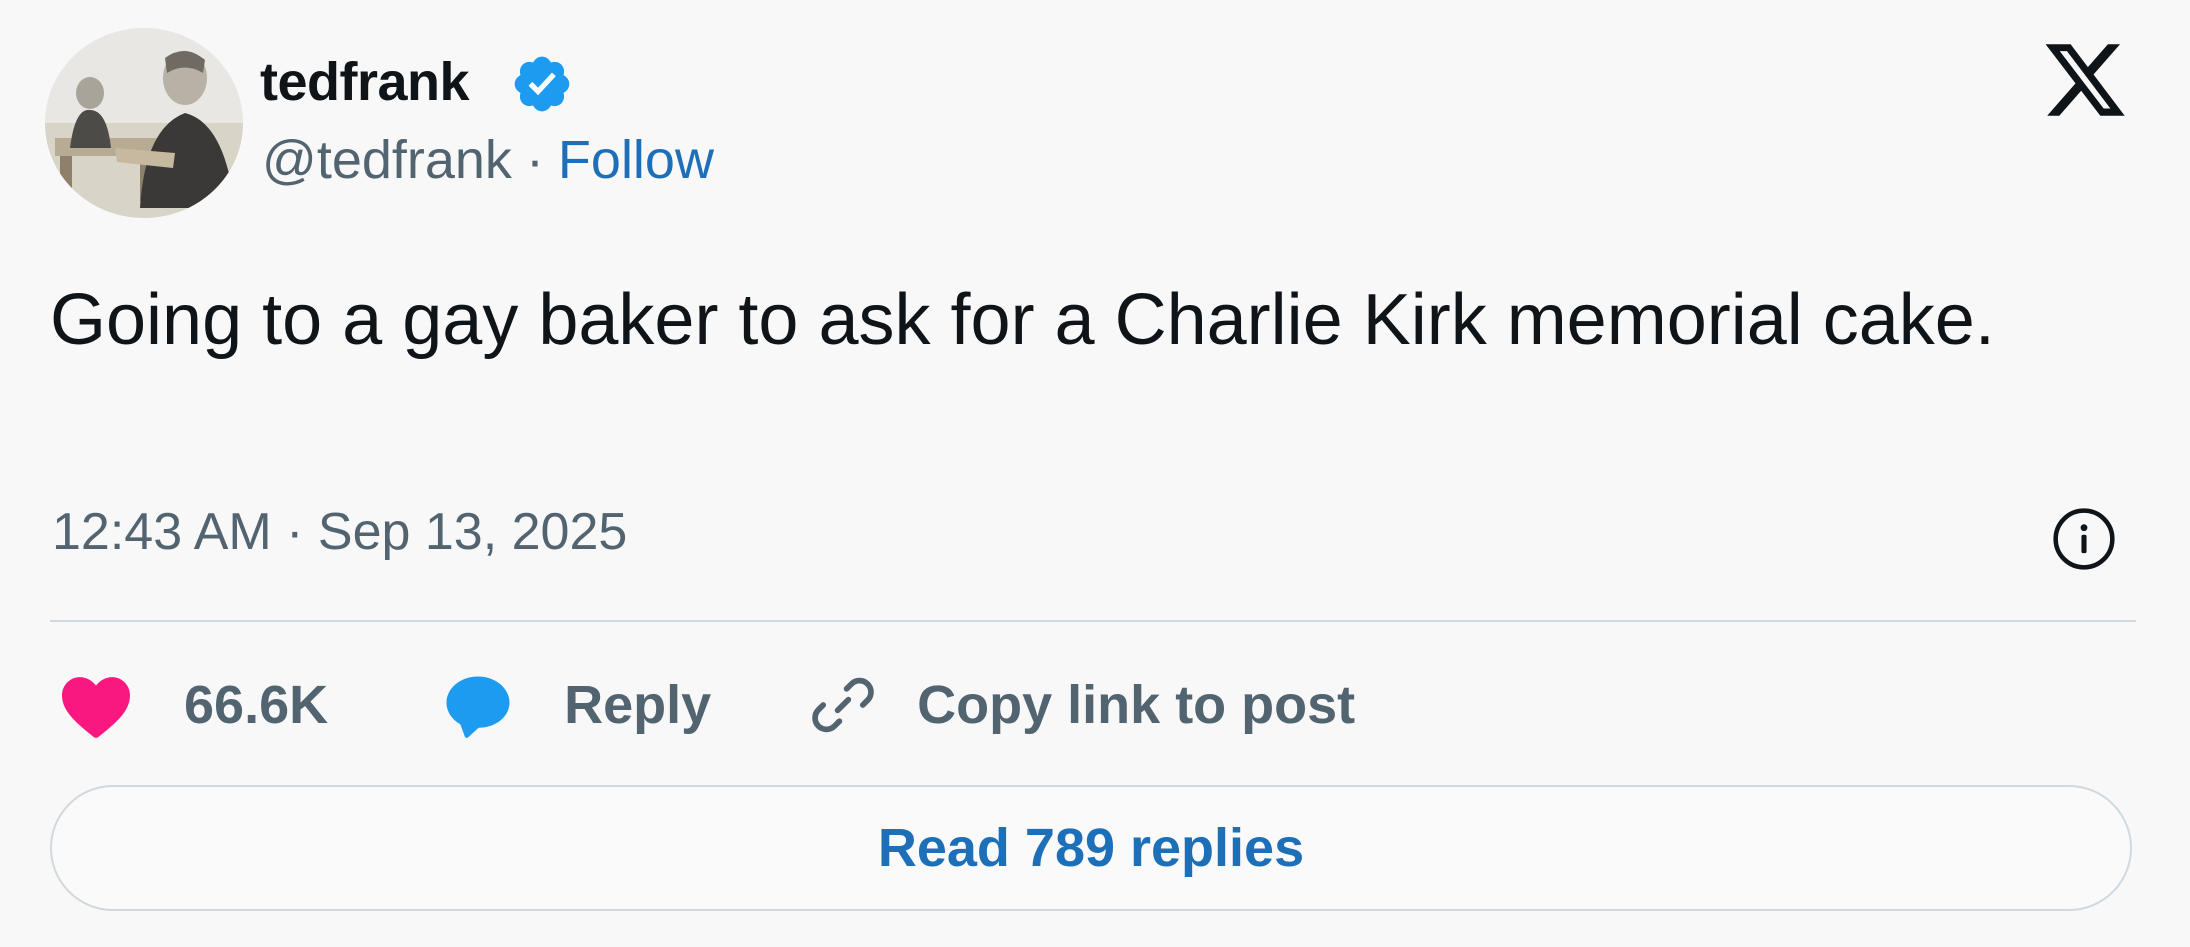 The height and width of the screenshot is (947, 2190). I want to click on read-replies-label: Read 789 replies, so click(1091, 848).